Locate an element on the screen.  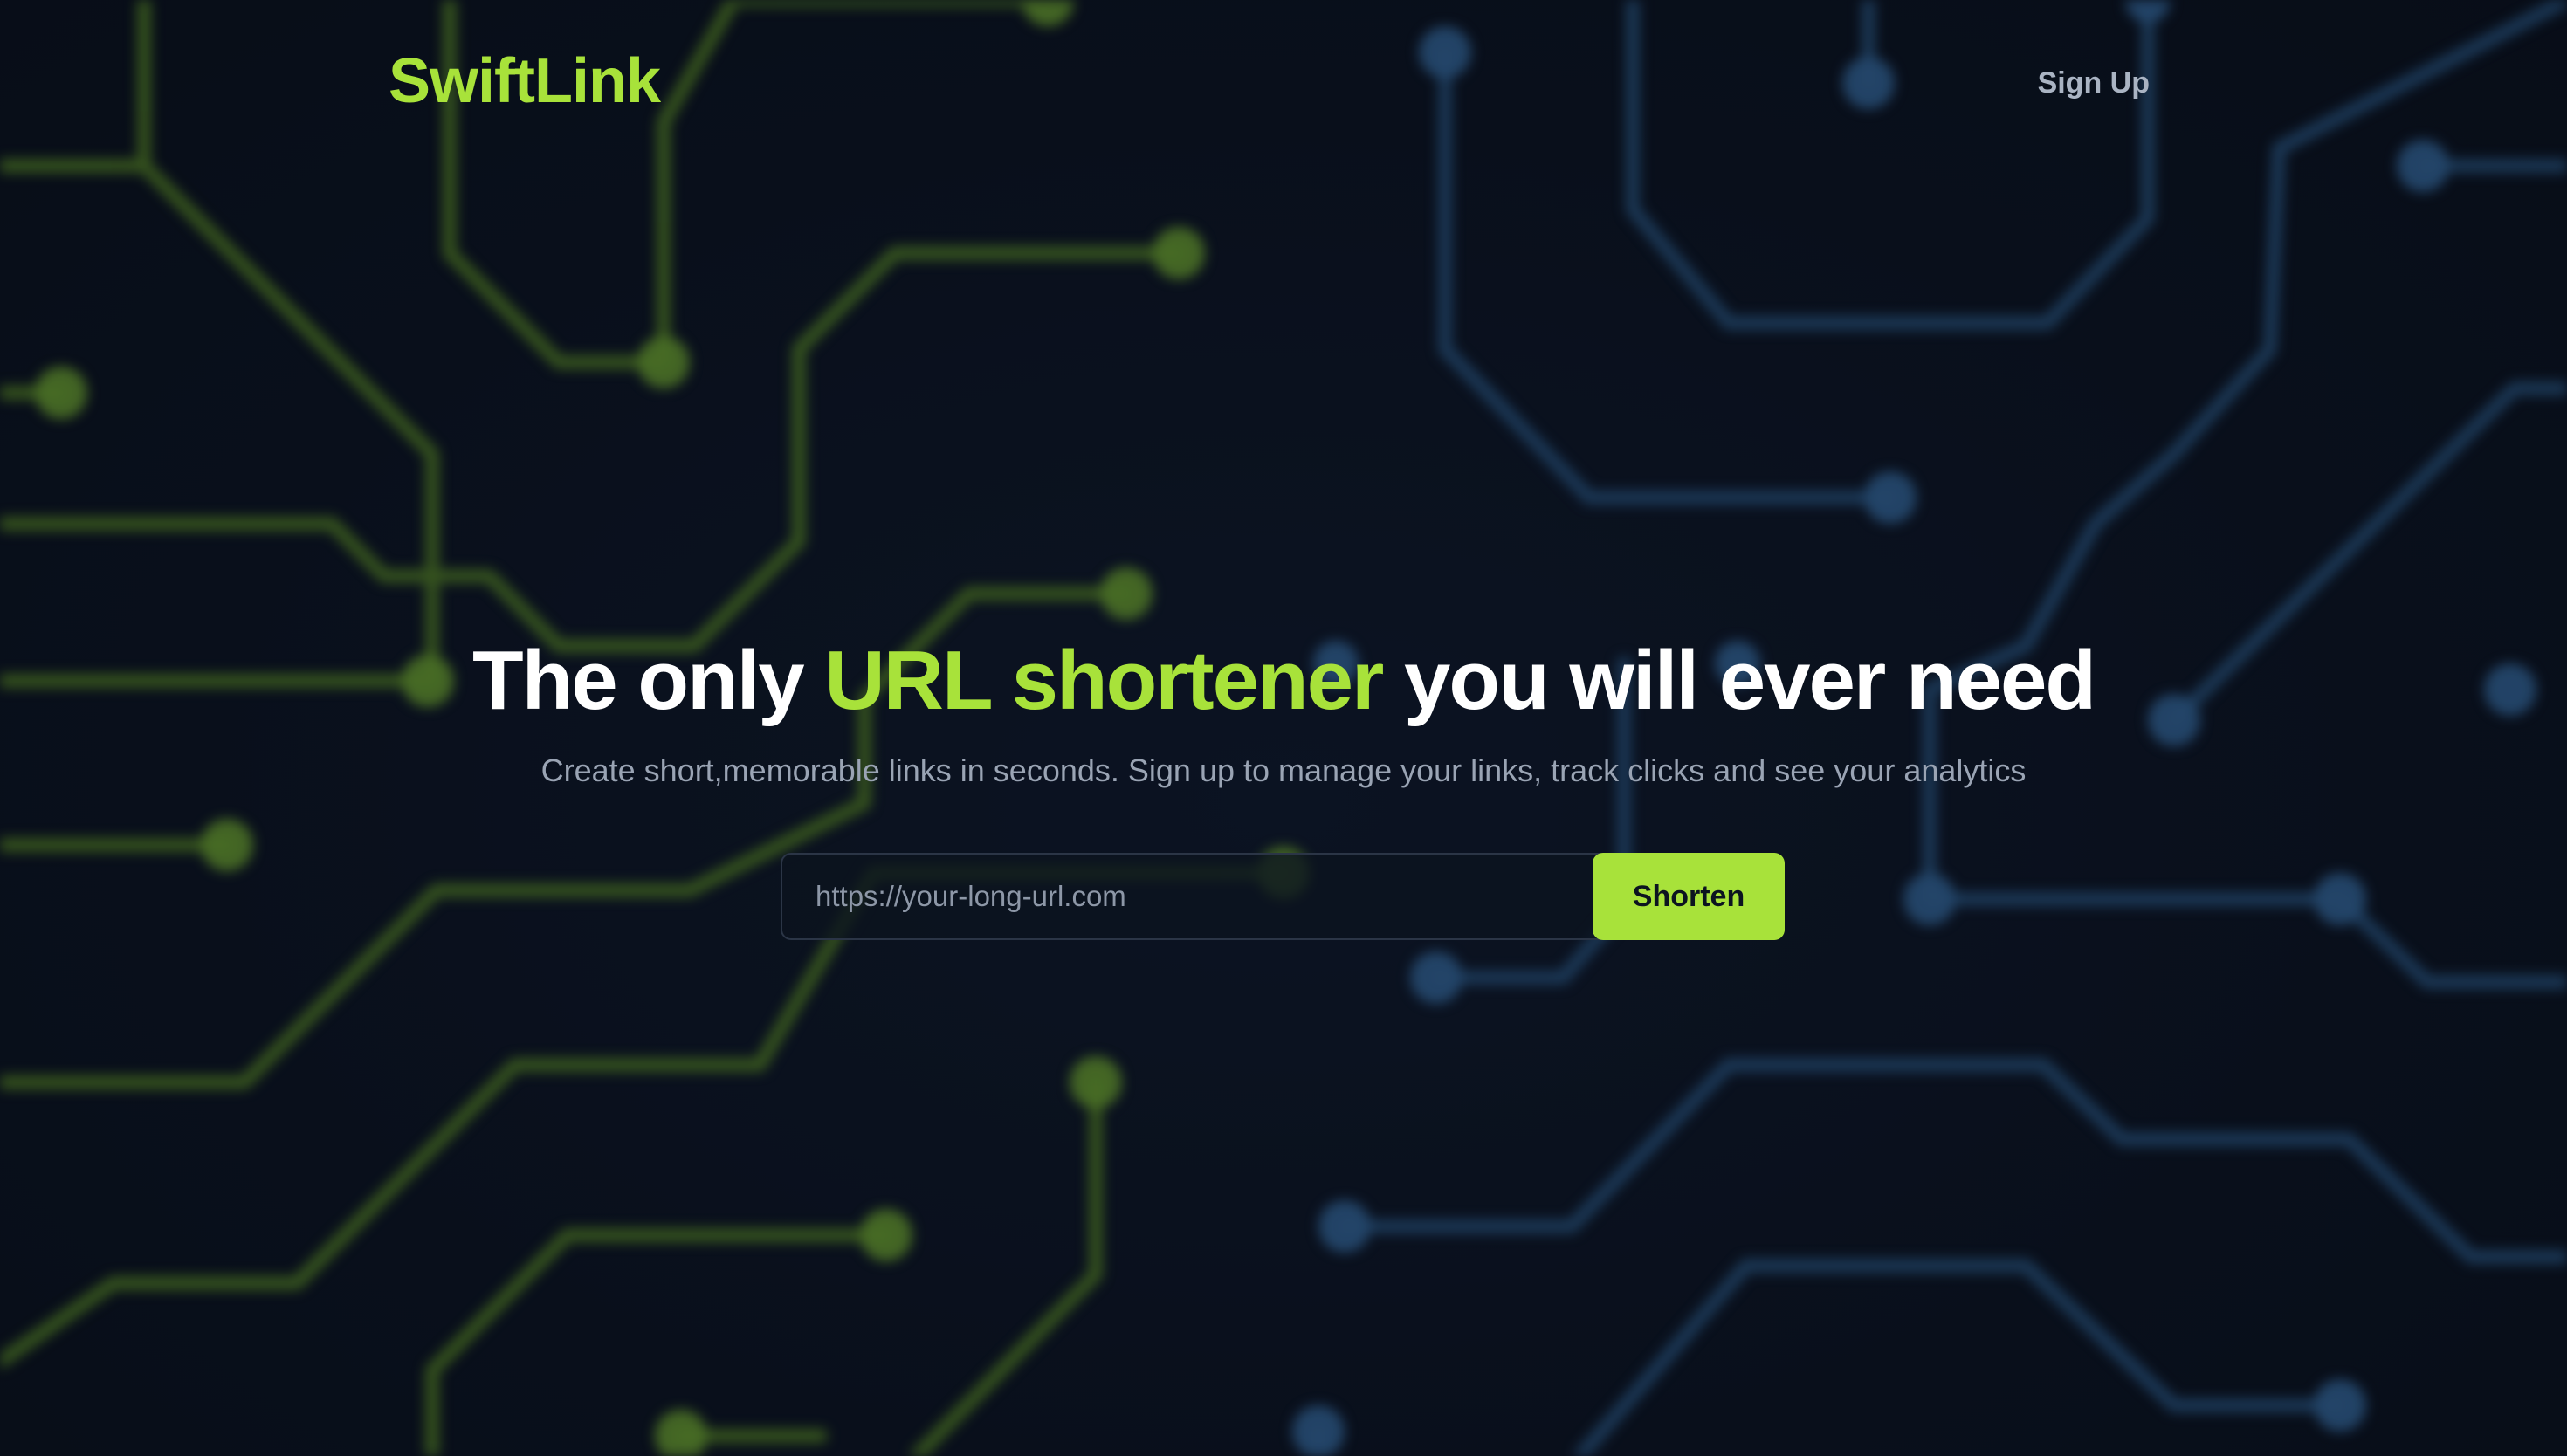
shorten-form: Shorten is located at coordinates (1283, 896).